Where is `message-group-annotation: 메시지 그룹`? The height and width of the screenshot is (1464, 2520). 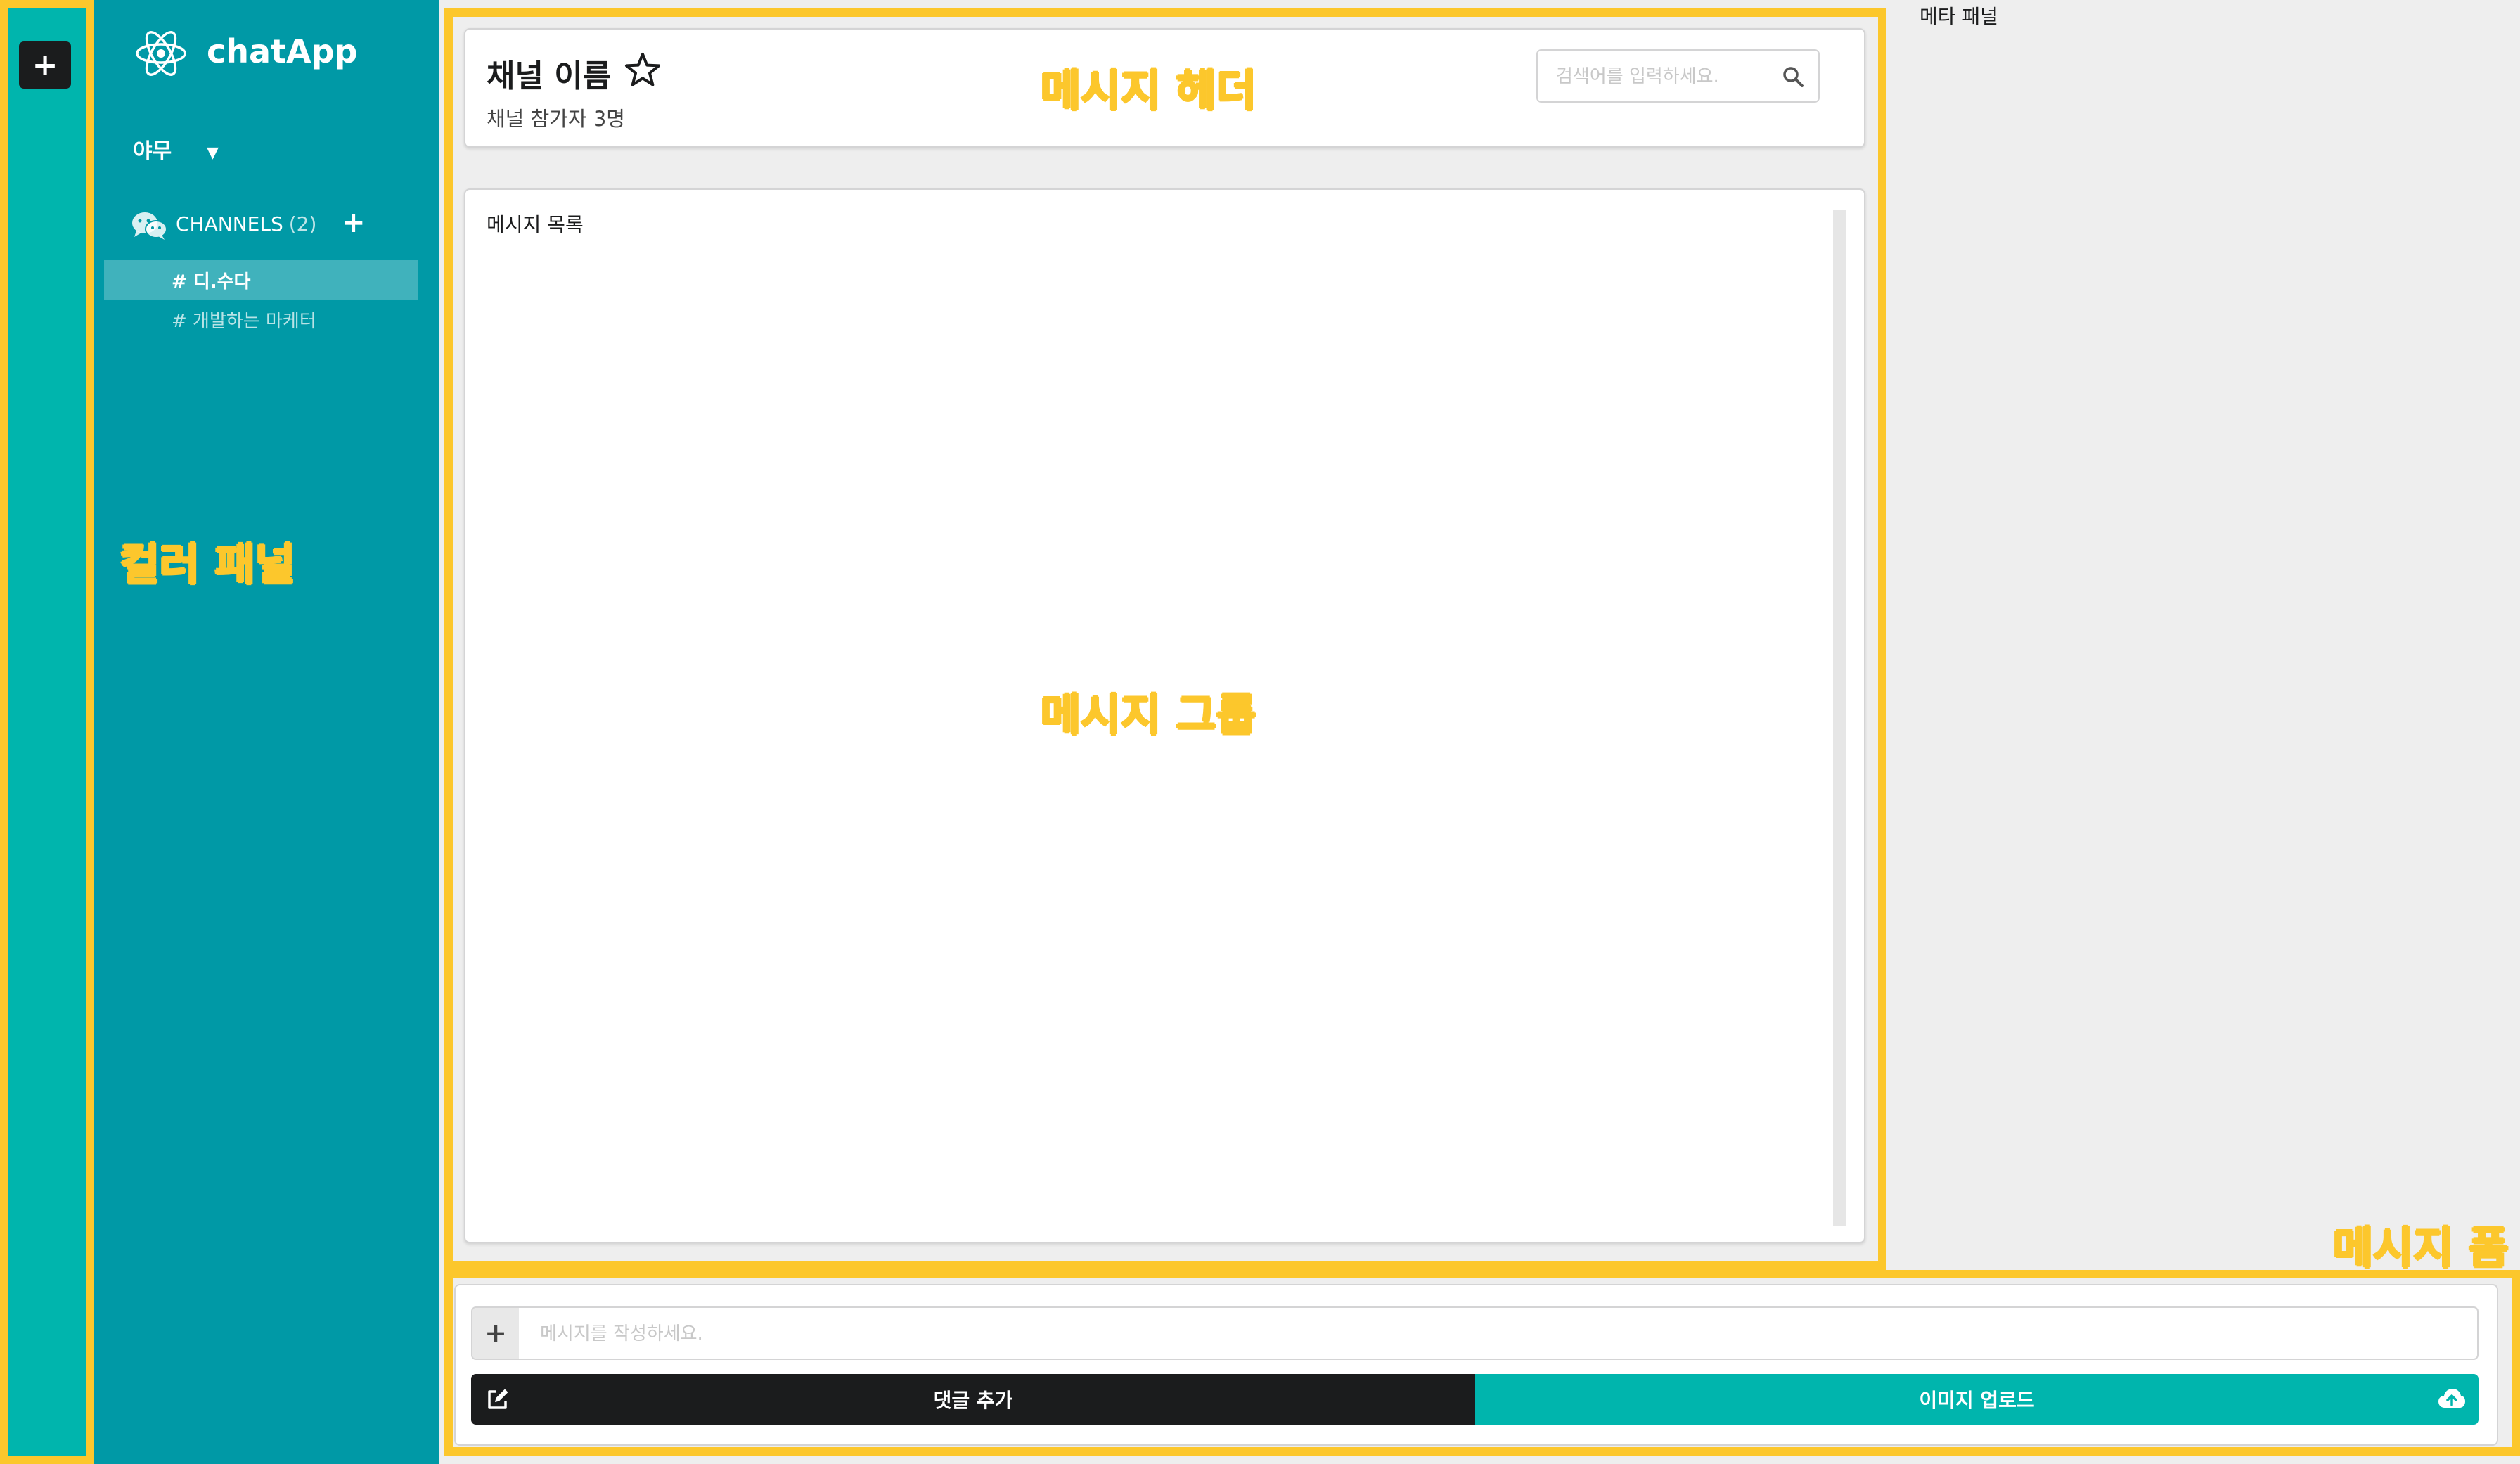 message-group-annotation: 메시지 그룹 is located at coordinates (1148, 714).